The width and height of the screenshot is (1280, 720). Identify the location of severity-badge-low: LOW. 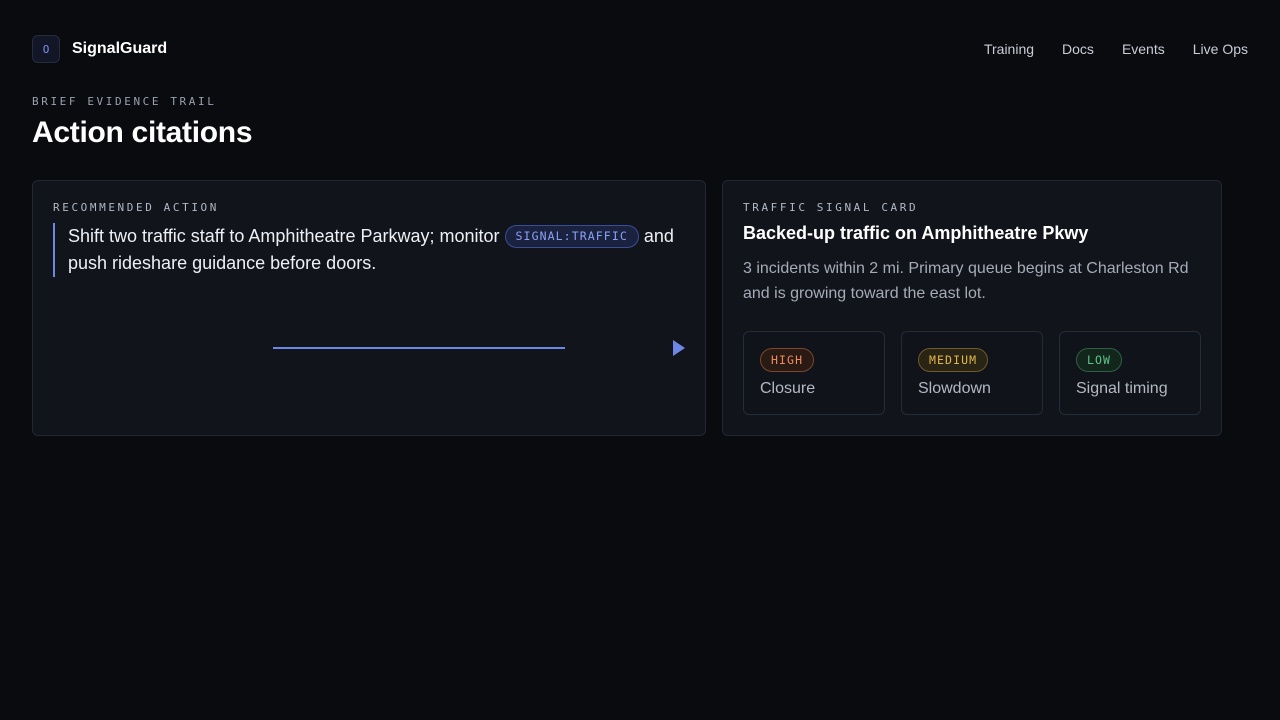
(1099, 360).